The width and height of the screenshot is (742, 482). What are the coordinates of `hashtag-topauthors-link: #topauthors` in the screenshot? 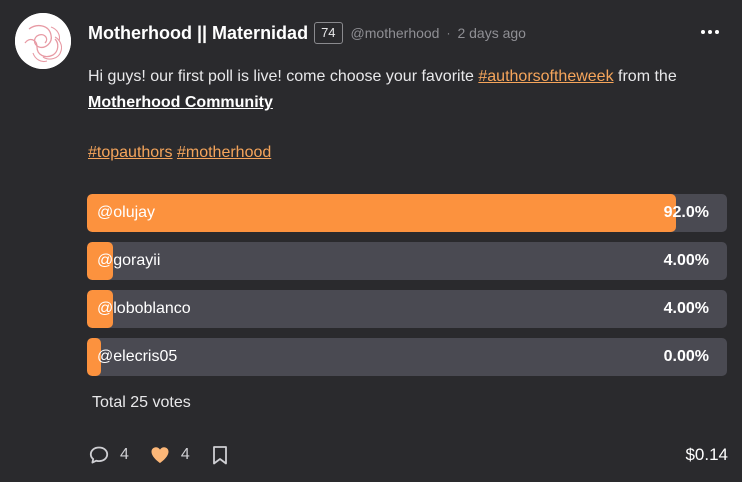 It's located at (130, 152).